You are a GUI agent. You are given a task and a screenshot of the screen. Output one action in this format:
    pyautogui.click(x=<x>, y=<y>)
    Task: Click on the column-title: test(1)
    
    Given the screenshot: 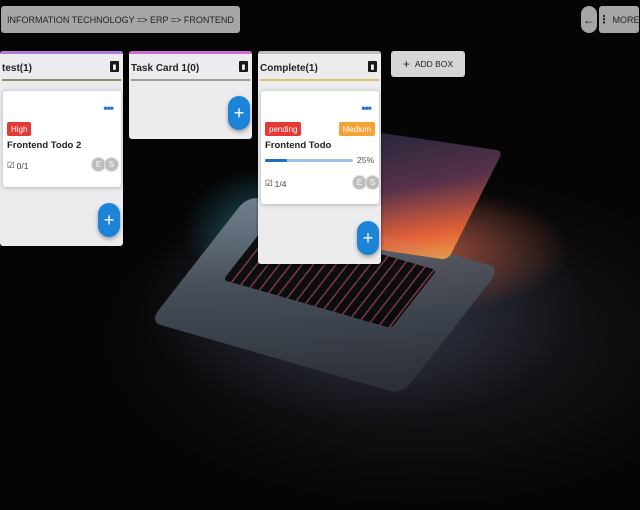 What is the action you would take?
    pyautogui.click(x=17, y=68)
    